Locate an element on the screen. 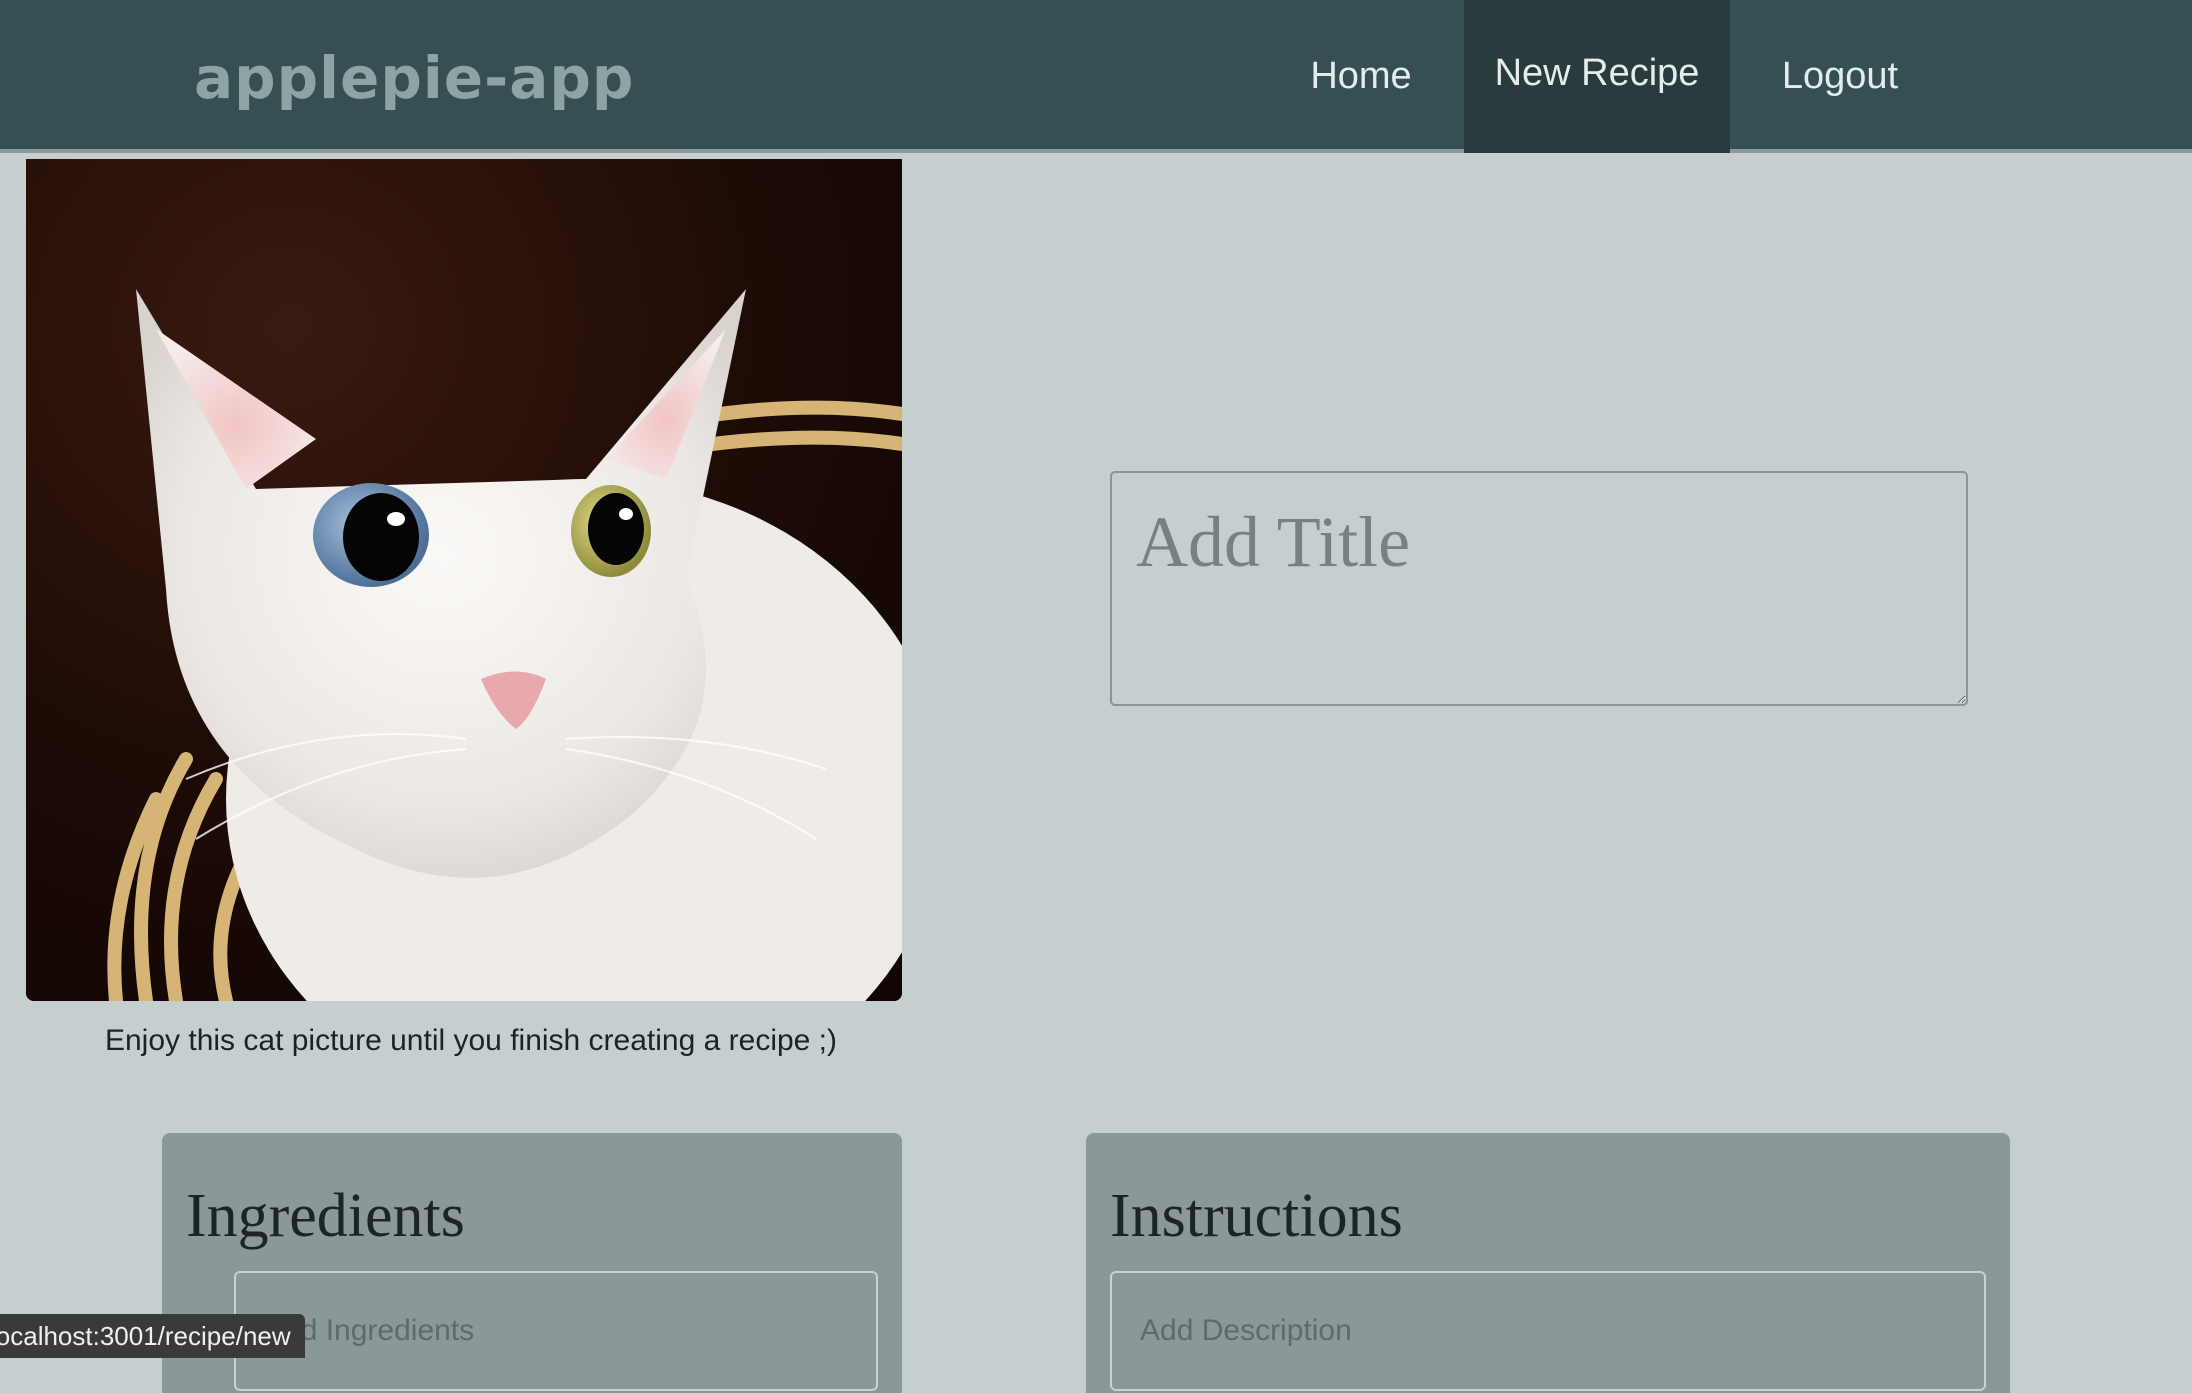  status-bar-url: localhost:3001/recipe/new is located at coordinates (152, 1336).